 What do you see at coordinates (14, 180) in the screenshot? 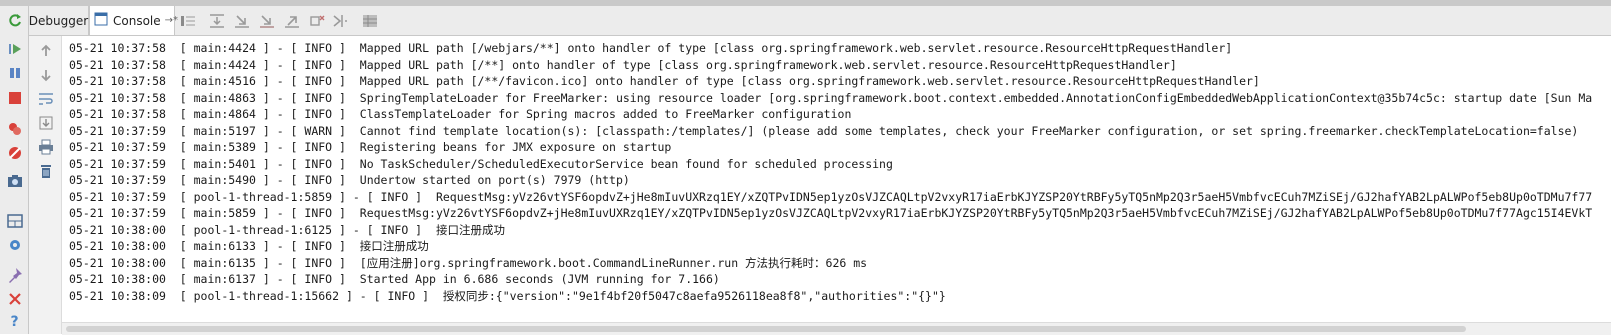
I see `camera-icon` at bounding box center [14, 180].